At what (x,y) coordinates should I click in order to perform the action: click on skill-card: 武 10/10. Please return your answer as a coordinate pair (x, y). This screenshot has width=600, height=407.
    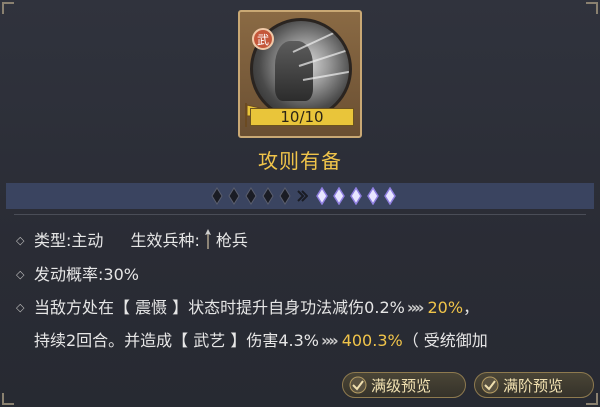
    Looking at the image, I should click on (300, 74).